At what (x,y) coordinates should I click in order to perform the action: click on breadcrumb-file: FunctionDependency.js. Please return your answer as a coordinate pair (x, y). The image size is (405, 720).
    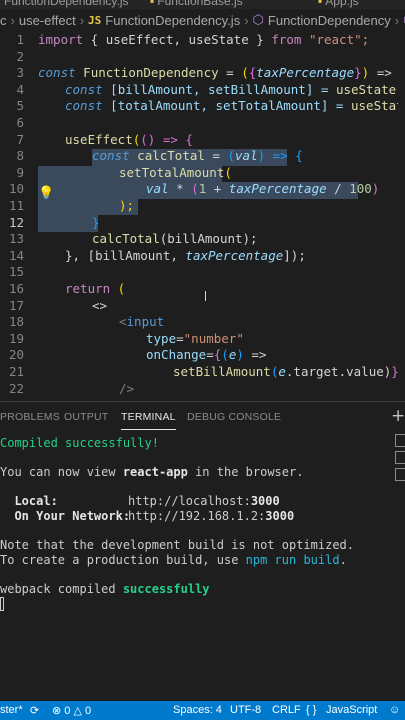
    Looking at the image, I should click on (172, 20).